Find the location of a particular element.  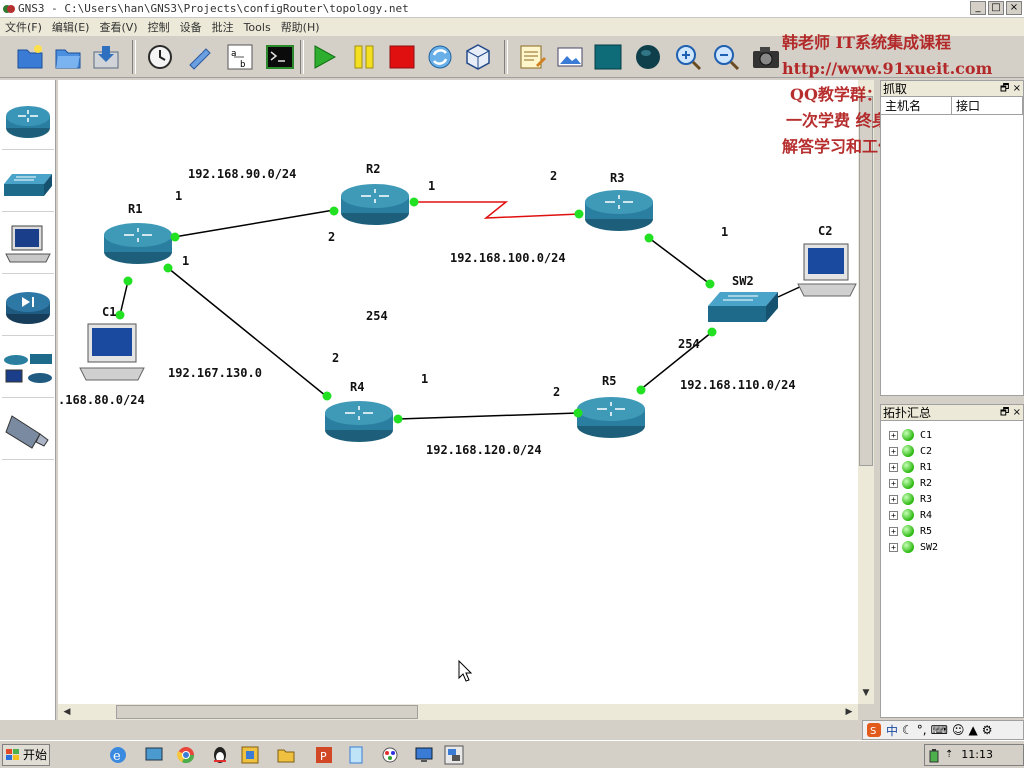

menu-annotation: 批注 is located at coordinates (223, 27).